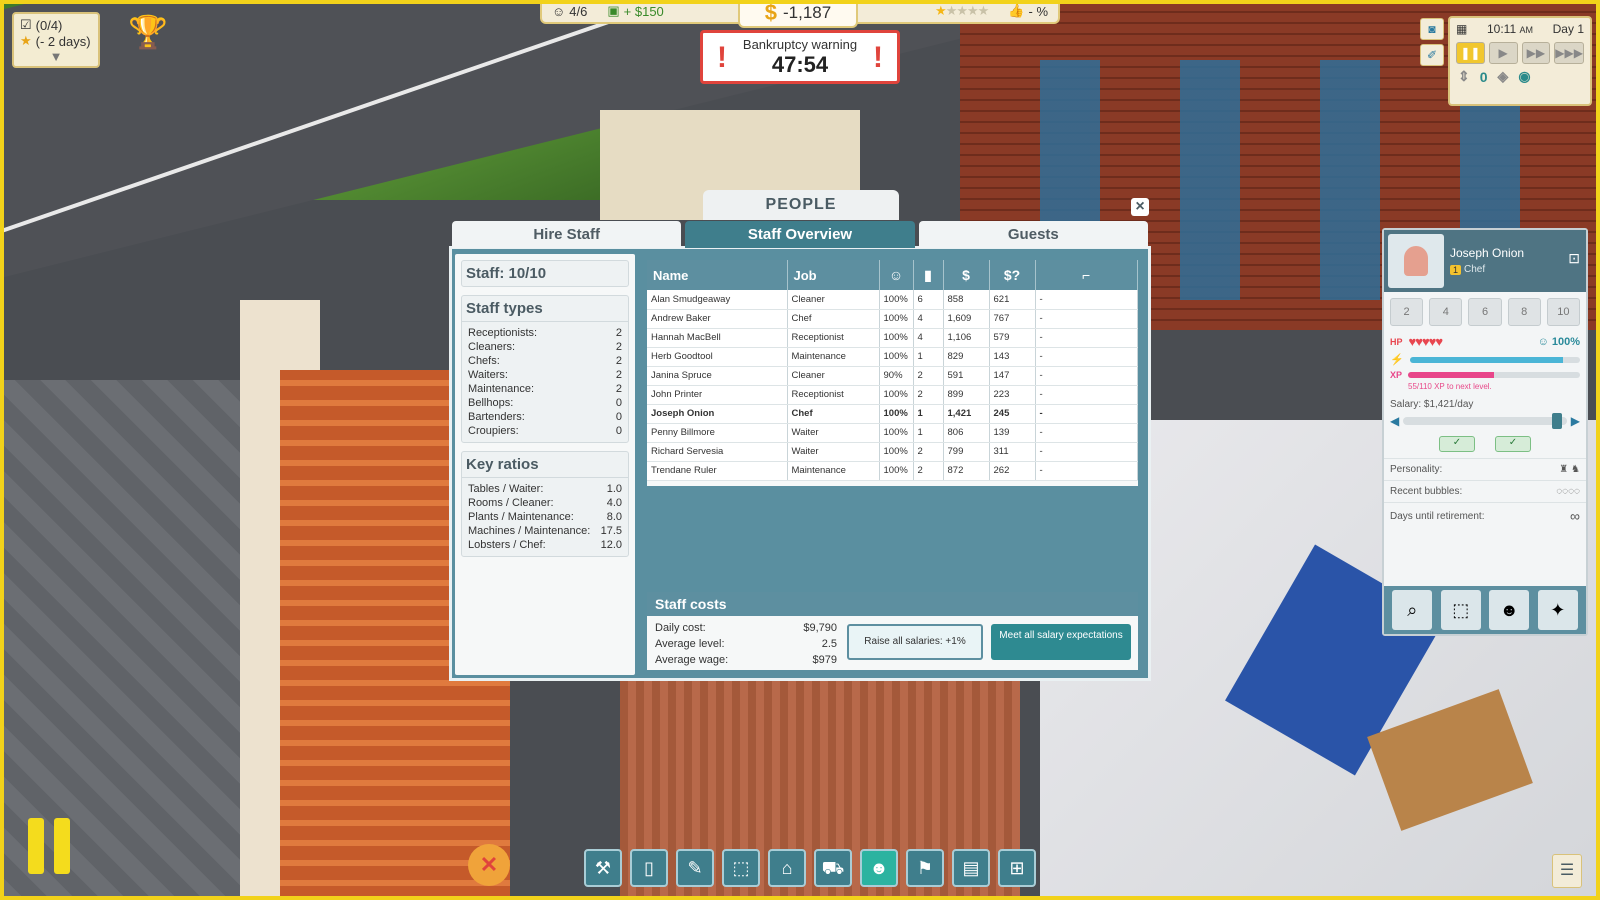  Describe the element at coordinates (966, 433) in the screenshot. I see `cell-wage: 806` at that location.